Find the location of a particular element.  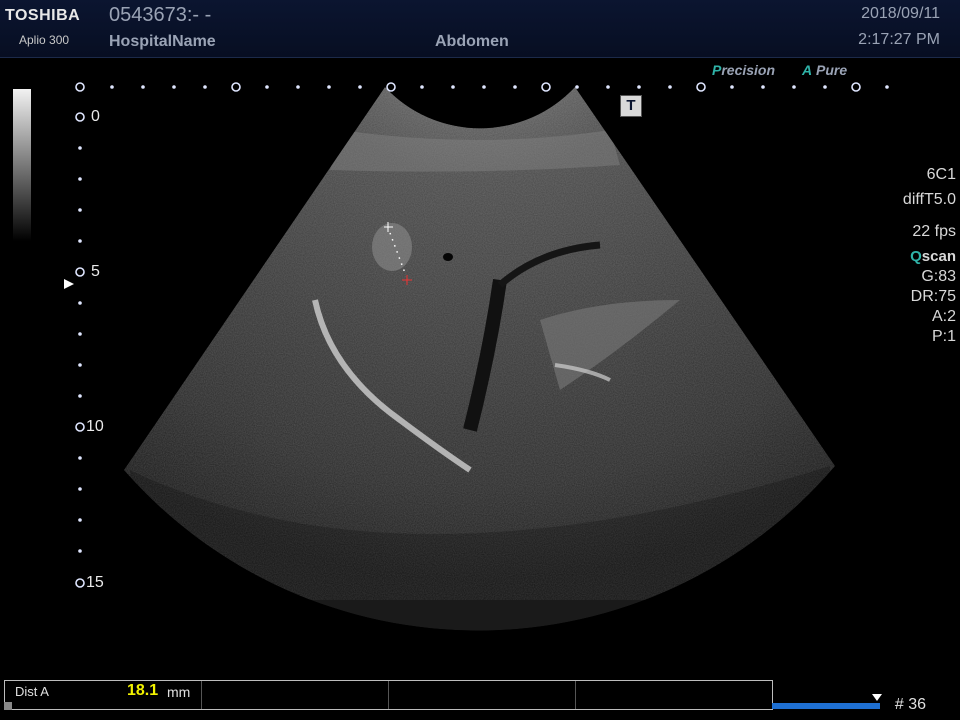

cine-position-marker is located at coordinates (877, 697).